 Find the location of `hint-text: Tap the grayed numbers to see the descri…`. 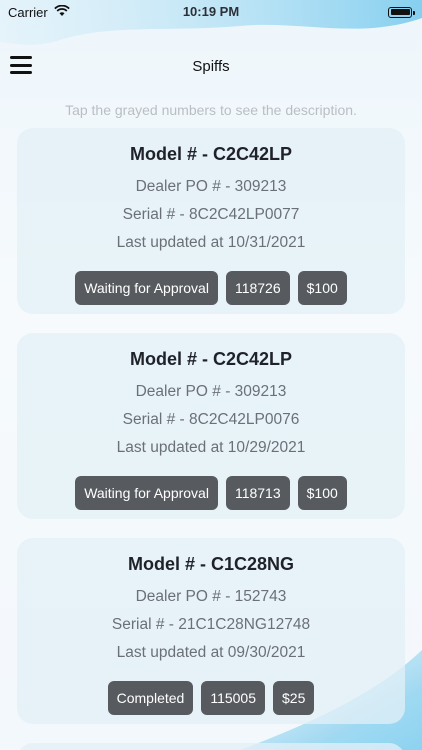

hint-text: Tap the grayed numbers to see the descri… is located at coordinates (211, 110).